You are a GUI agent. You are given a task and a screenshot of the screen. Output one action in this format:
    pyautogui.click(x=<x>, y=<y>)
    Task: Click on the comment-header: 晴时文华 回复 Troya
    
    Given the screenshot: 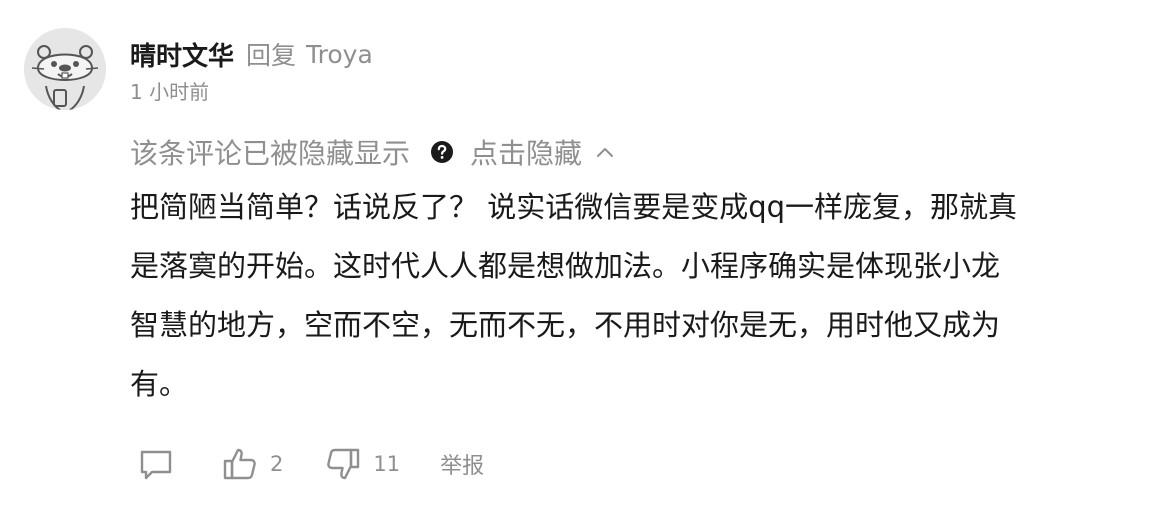 What is the action you would take?
    pyautogui.click(x=251, y=54)
    